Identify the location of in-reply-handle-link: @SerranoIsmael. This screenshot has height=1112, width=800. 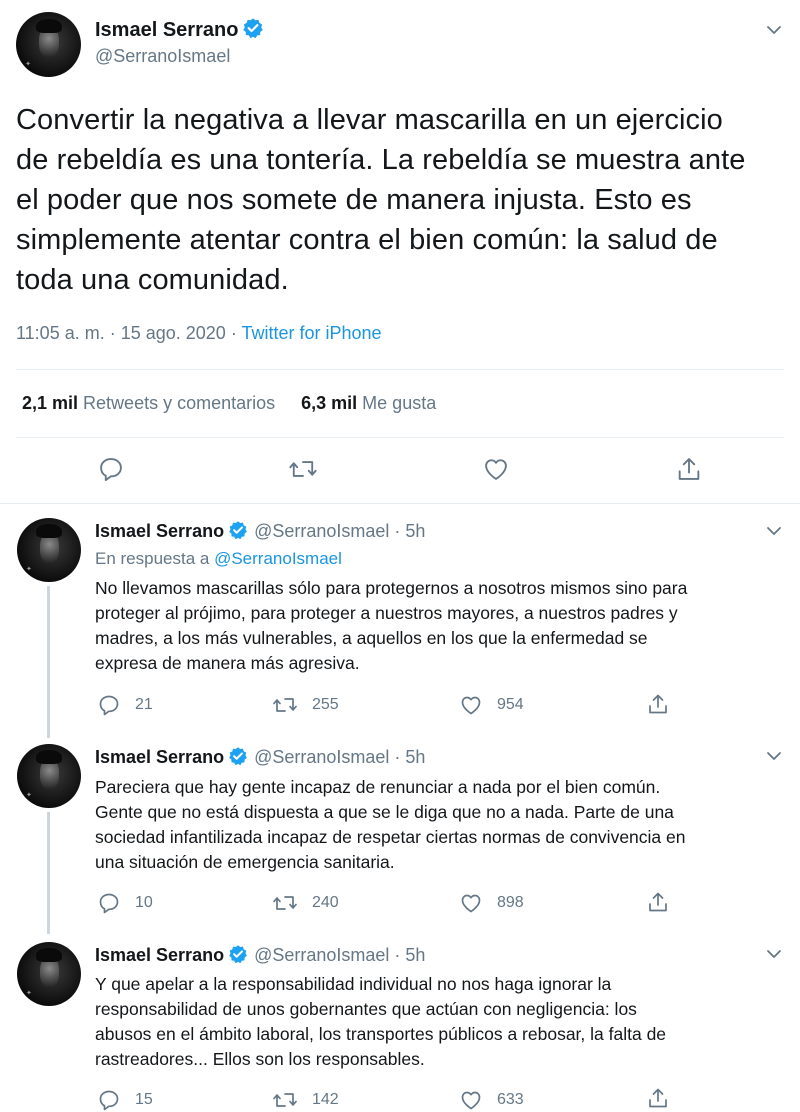
(278, 558).